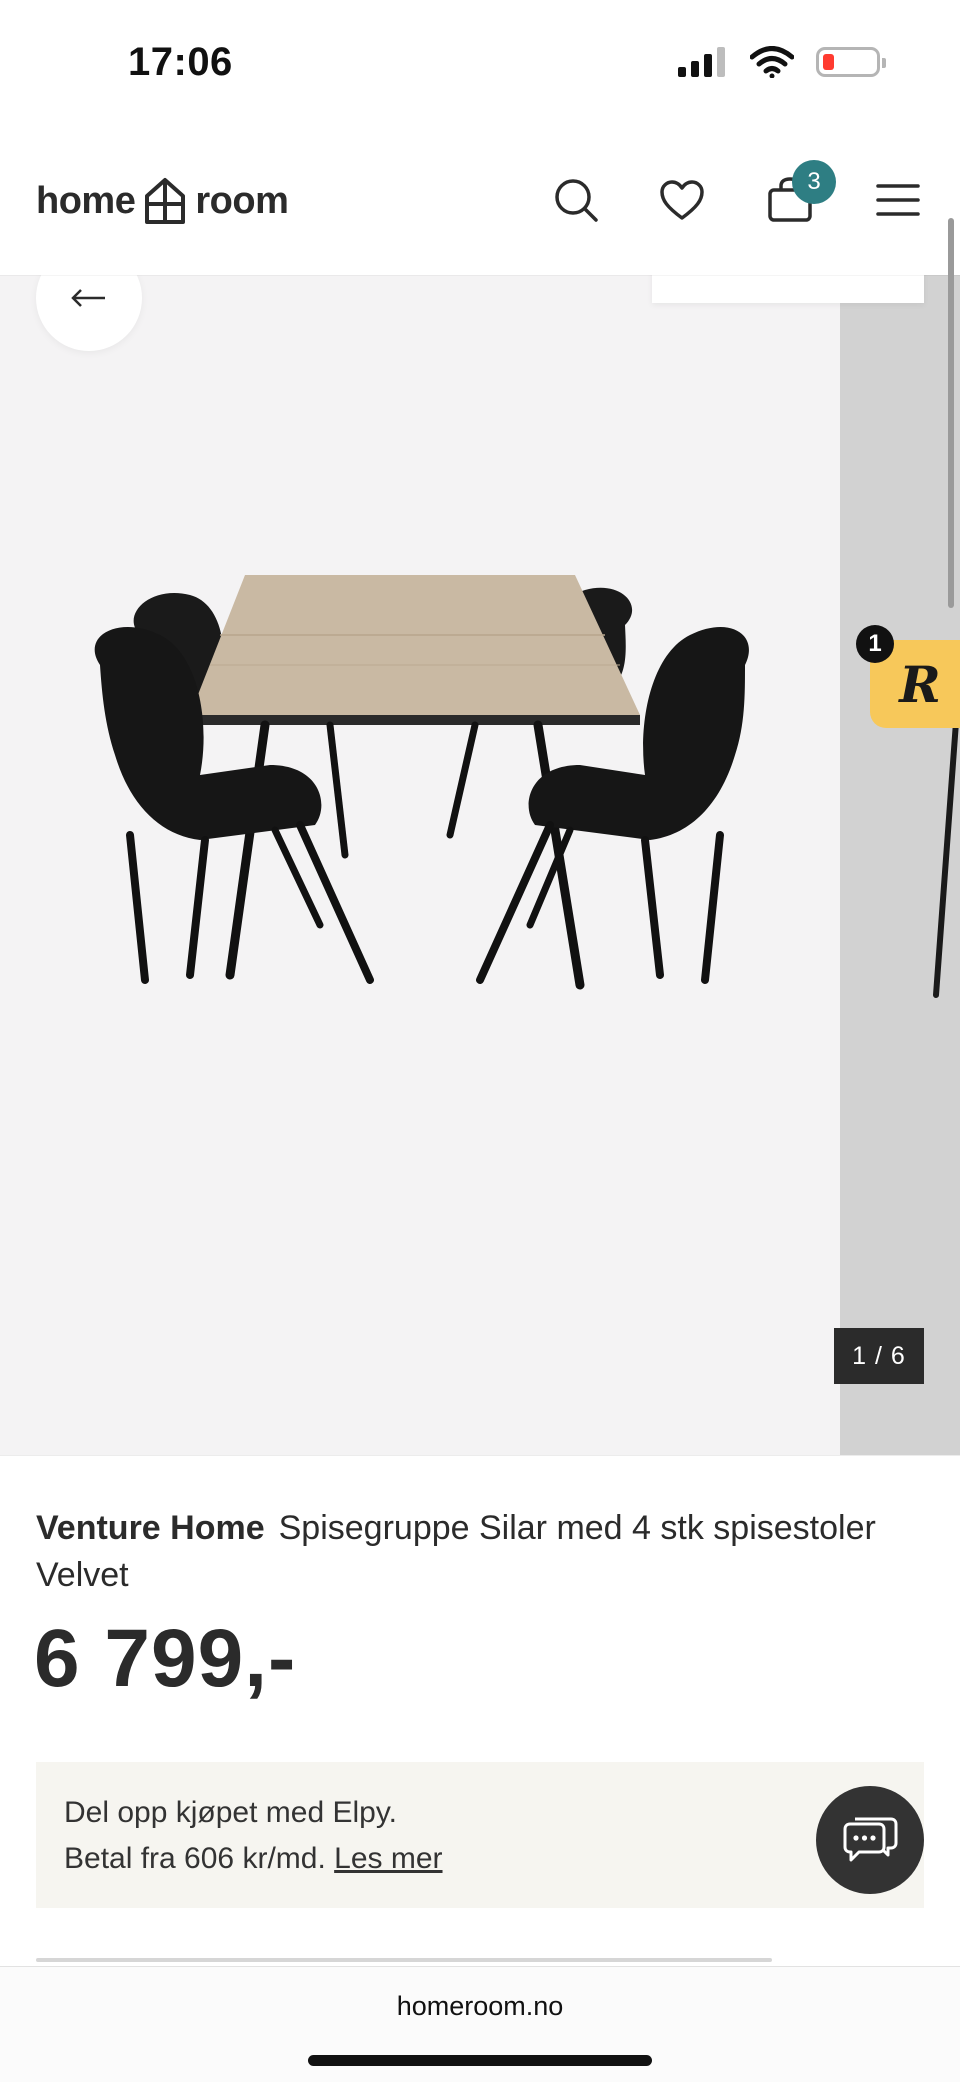 This screenshot has width=960, height=2082. I want to click on product-photo-dining-set, so click(421, 782).